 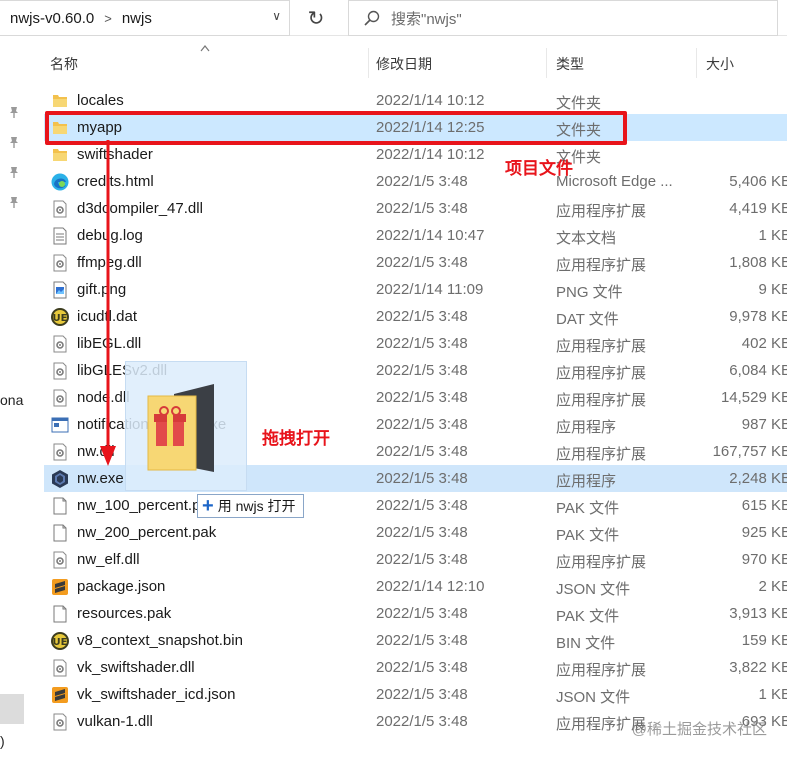 What do you see at coordinates (563, 18) in the screenshot?
I see `search-input: 搜索"nwjs"` at bounding box center [563, 18].